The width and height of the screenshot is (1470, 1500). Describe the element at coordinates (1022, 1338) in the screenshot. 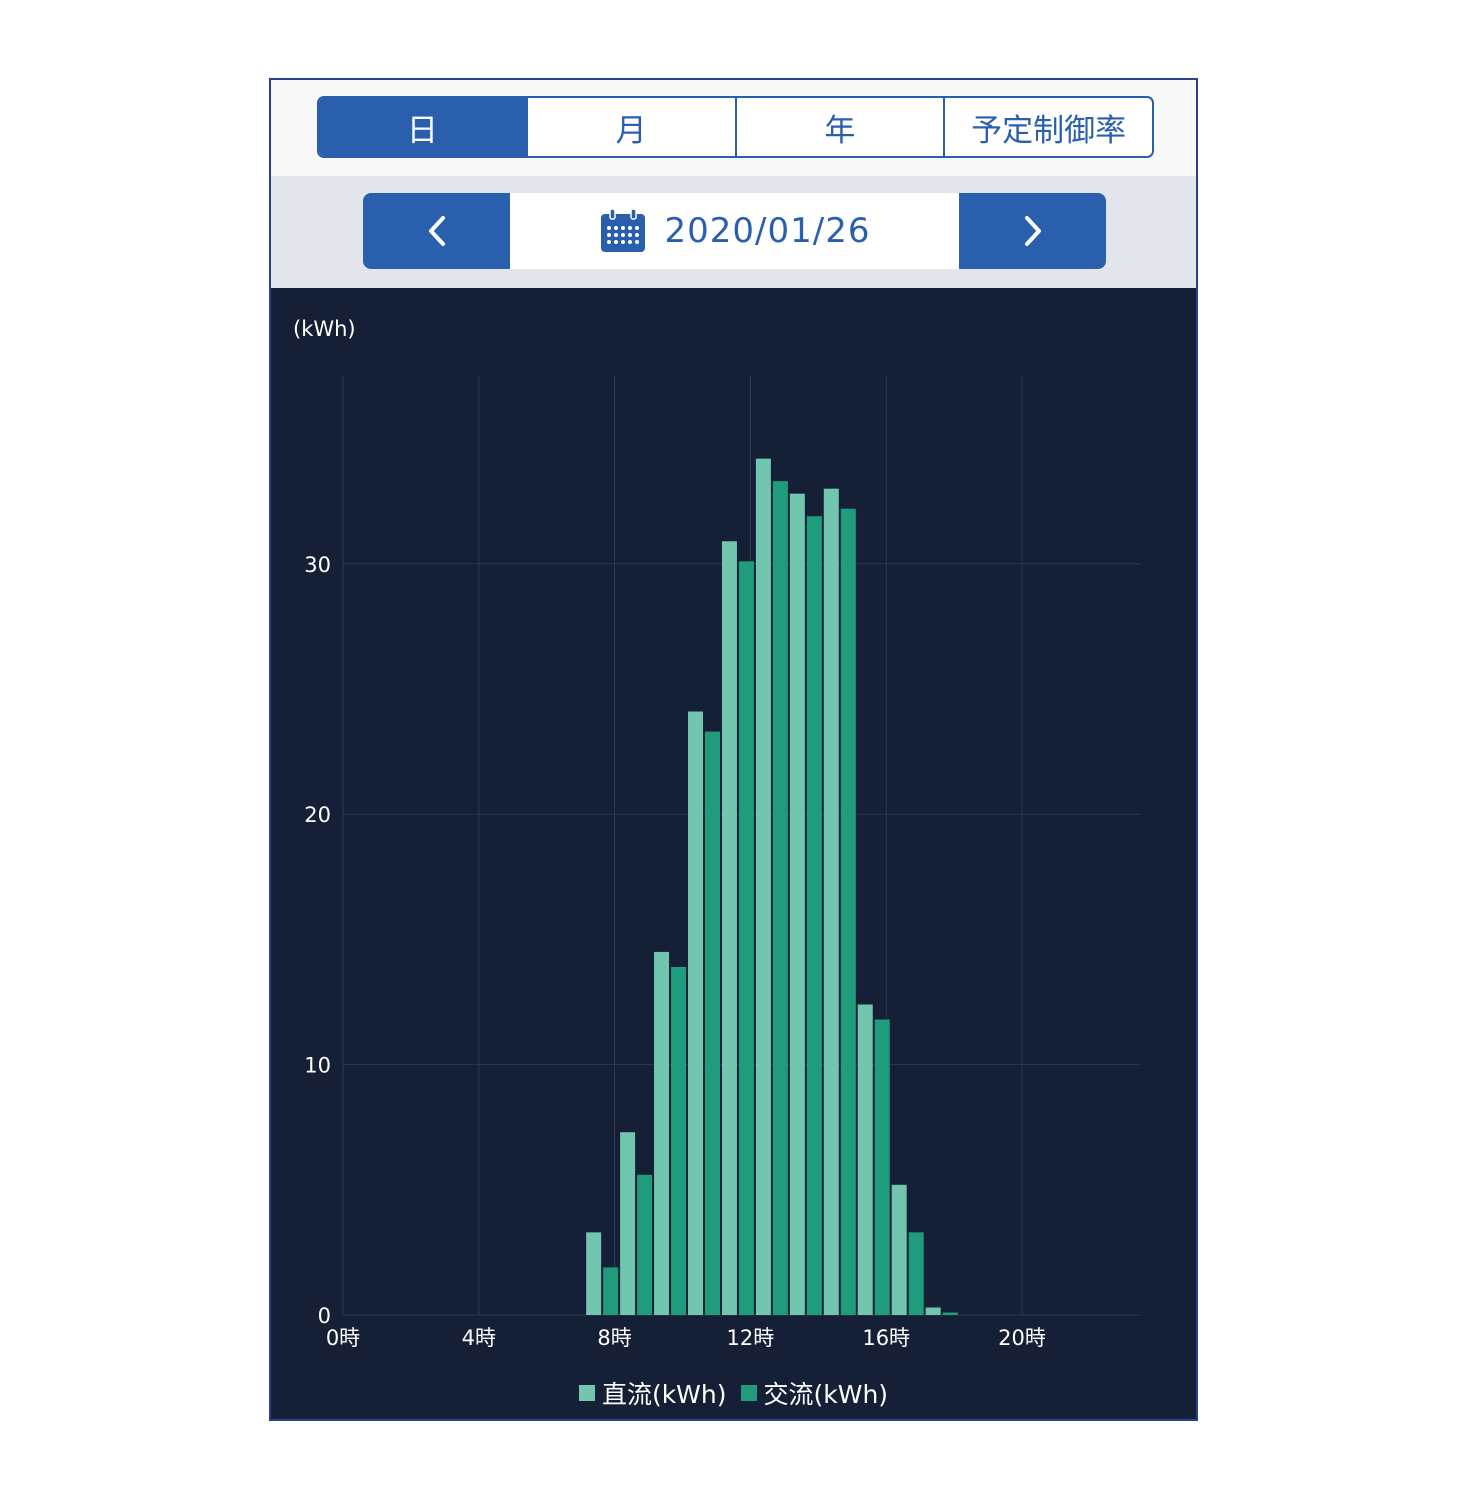

I see `x-tick-label: 20時` at that location.